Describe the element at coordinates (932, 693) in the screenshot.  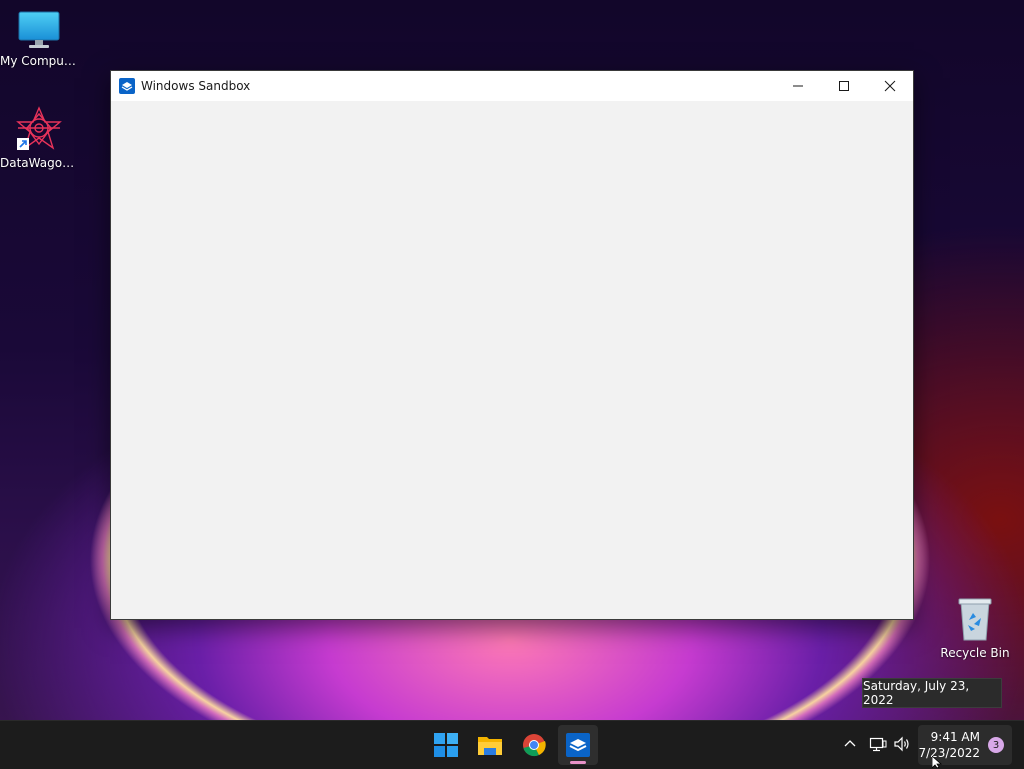
I see `date-tooltip: Saturday, July 23, 2022` at that location.